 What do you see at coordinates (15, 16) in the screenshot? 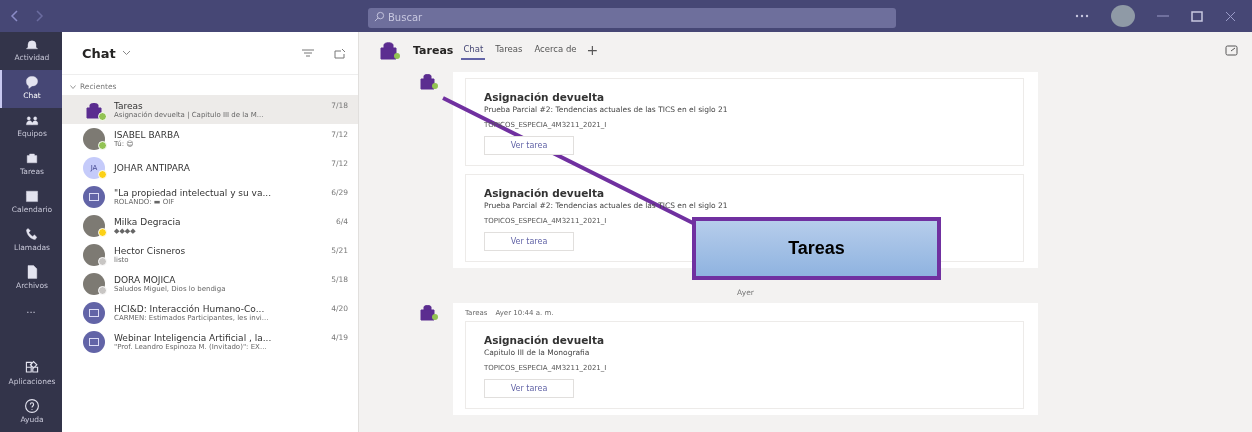
I see `back-icon` at bounding box center [15, 16].